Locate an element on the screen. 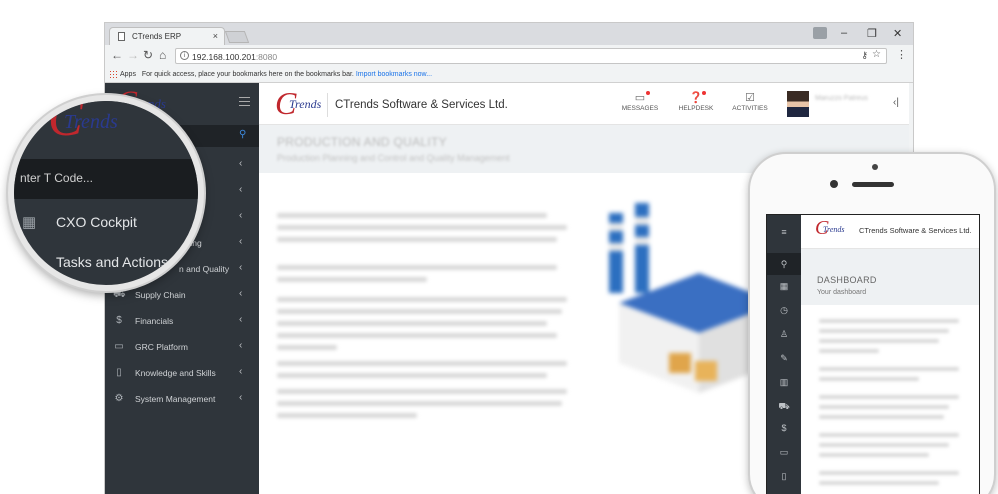  home-icon: ⌂ is located at coordinates (162, 55).